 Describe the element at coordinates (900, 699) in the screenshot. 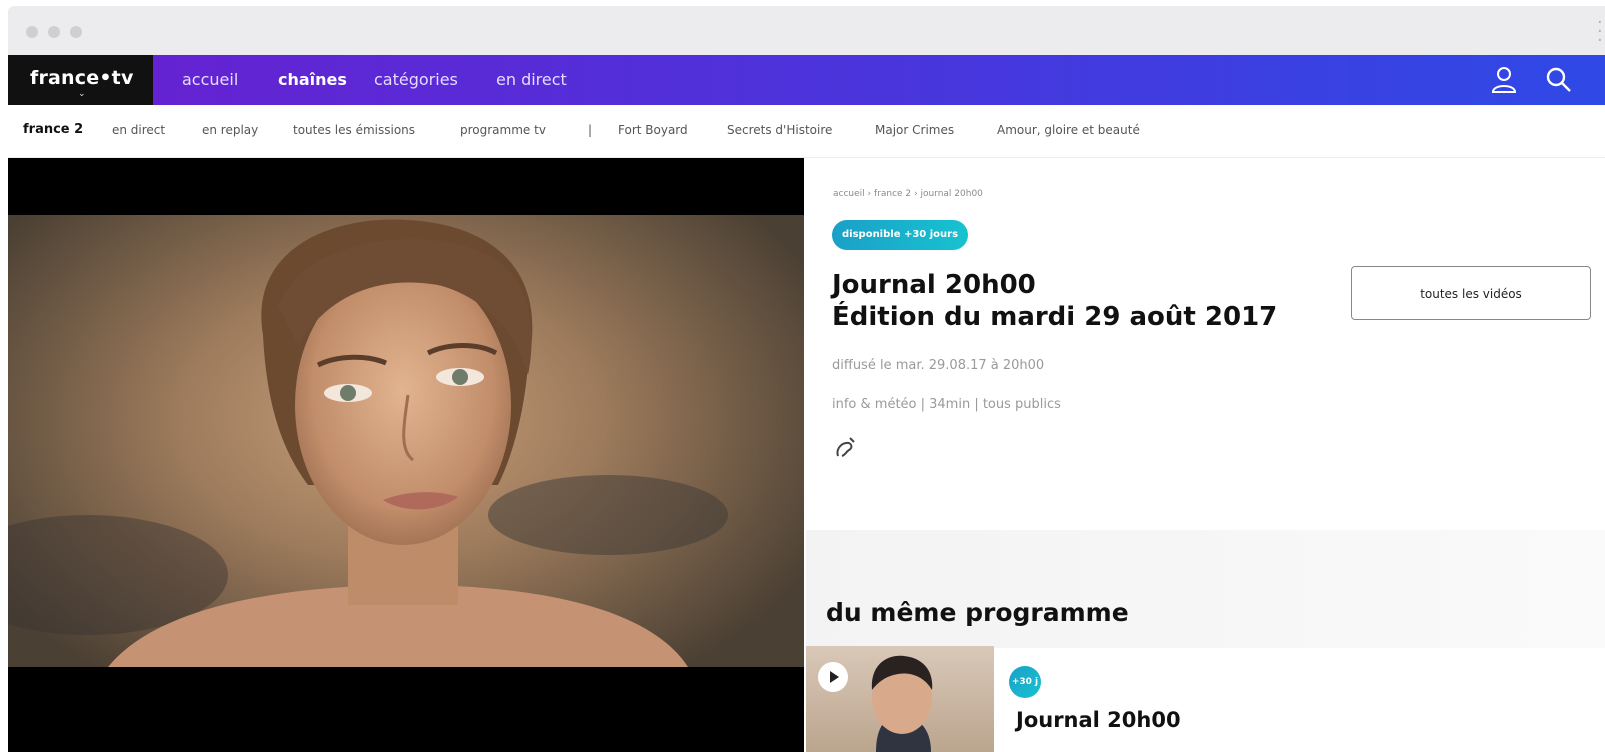

I see `related-video-thumbnail` at that location.